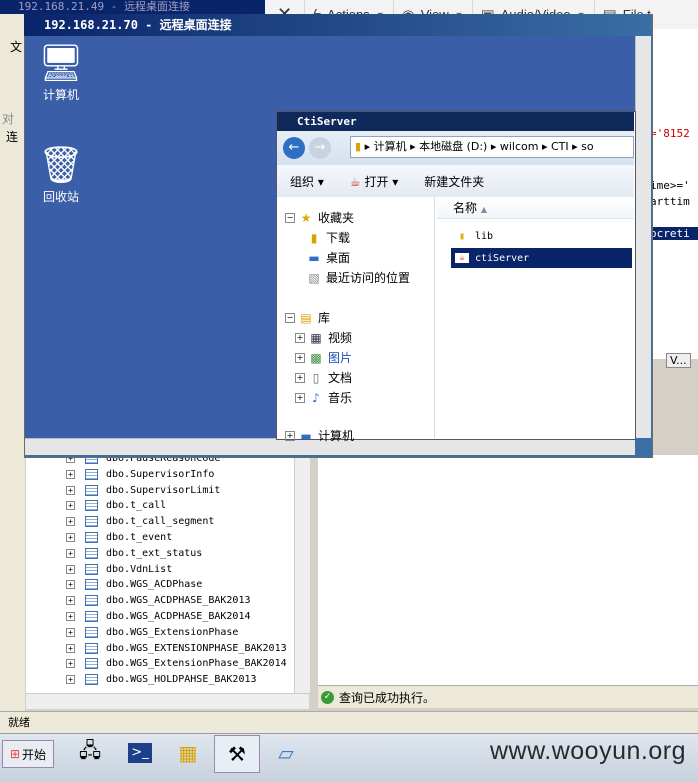 Image resolution: width=698 pixels, height=782 pixels. I want to click on back-arrow-icon: ←, so click(294, 147).